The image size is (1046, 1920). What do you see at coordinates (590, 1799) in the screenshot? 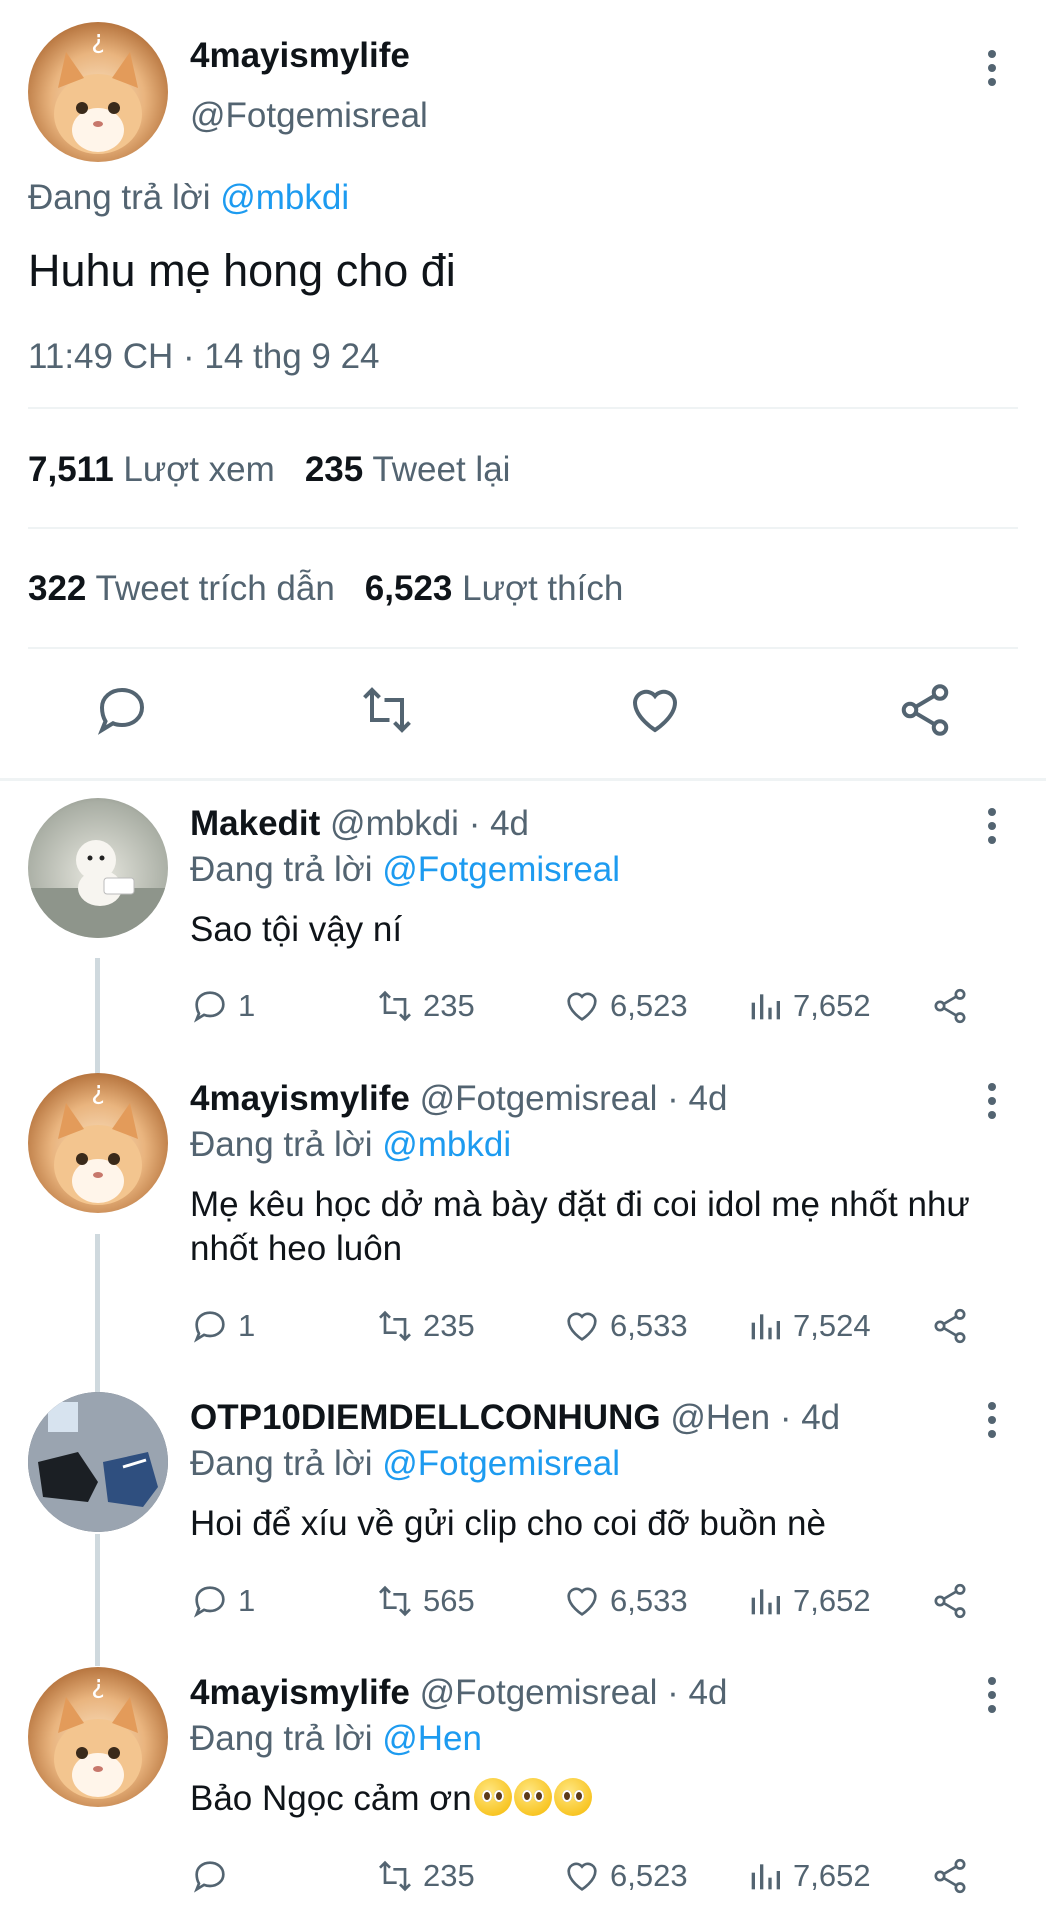
I see `reply-text-line: Bảo Ngọc cảm ơn` at bounding box center [590, 1799].